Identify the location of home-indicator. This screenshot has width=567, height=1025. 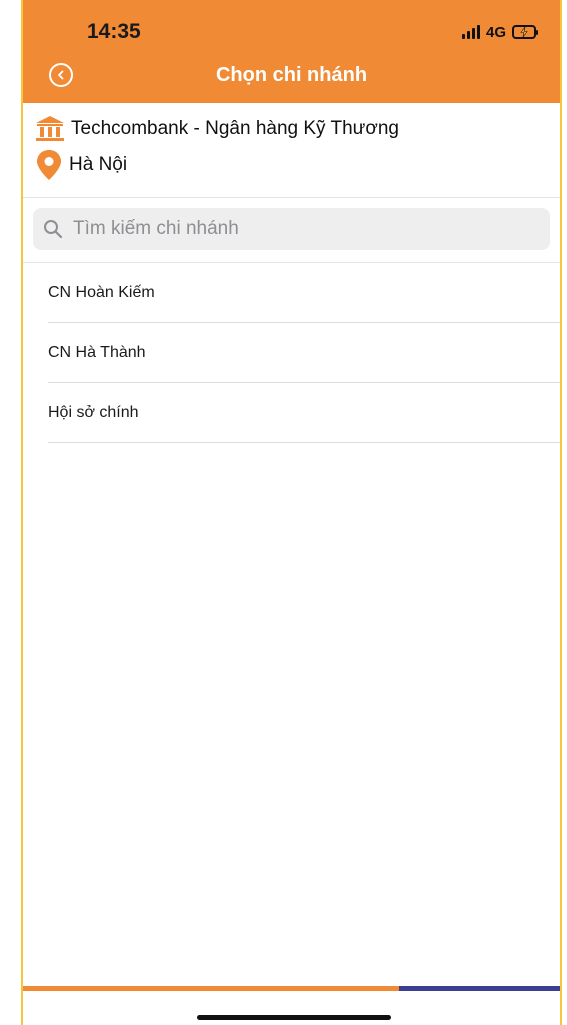
(294, 1017).